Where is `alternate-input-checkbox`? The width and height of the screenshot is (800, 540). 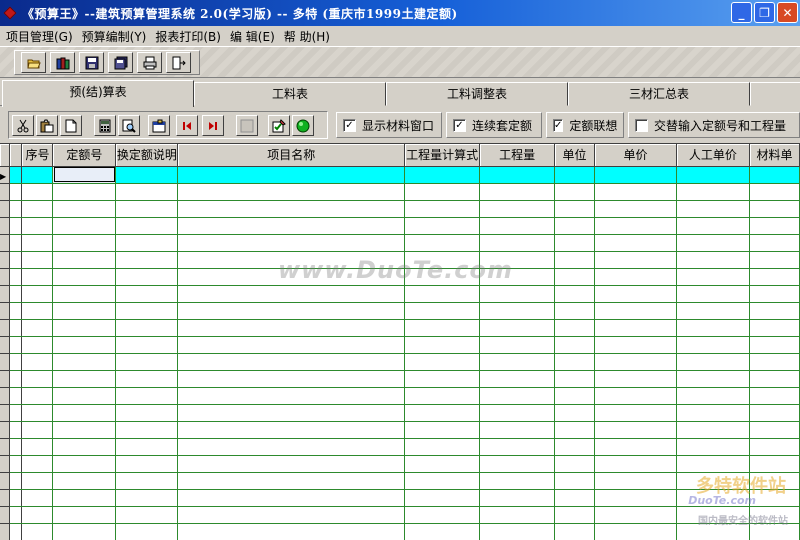
alternate-input-checkbox is located at coordinates (641, 125).